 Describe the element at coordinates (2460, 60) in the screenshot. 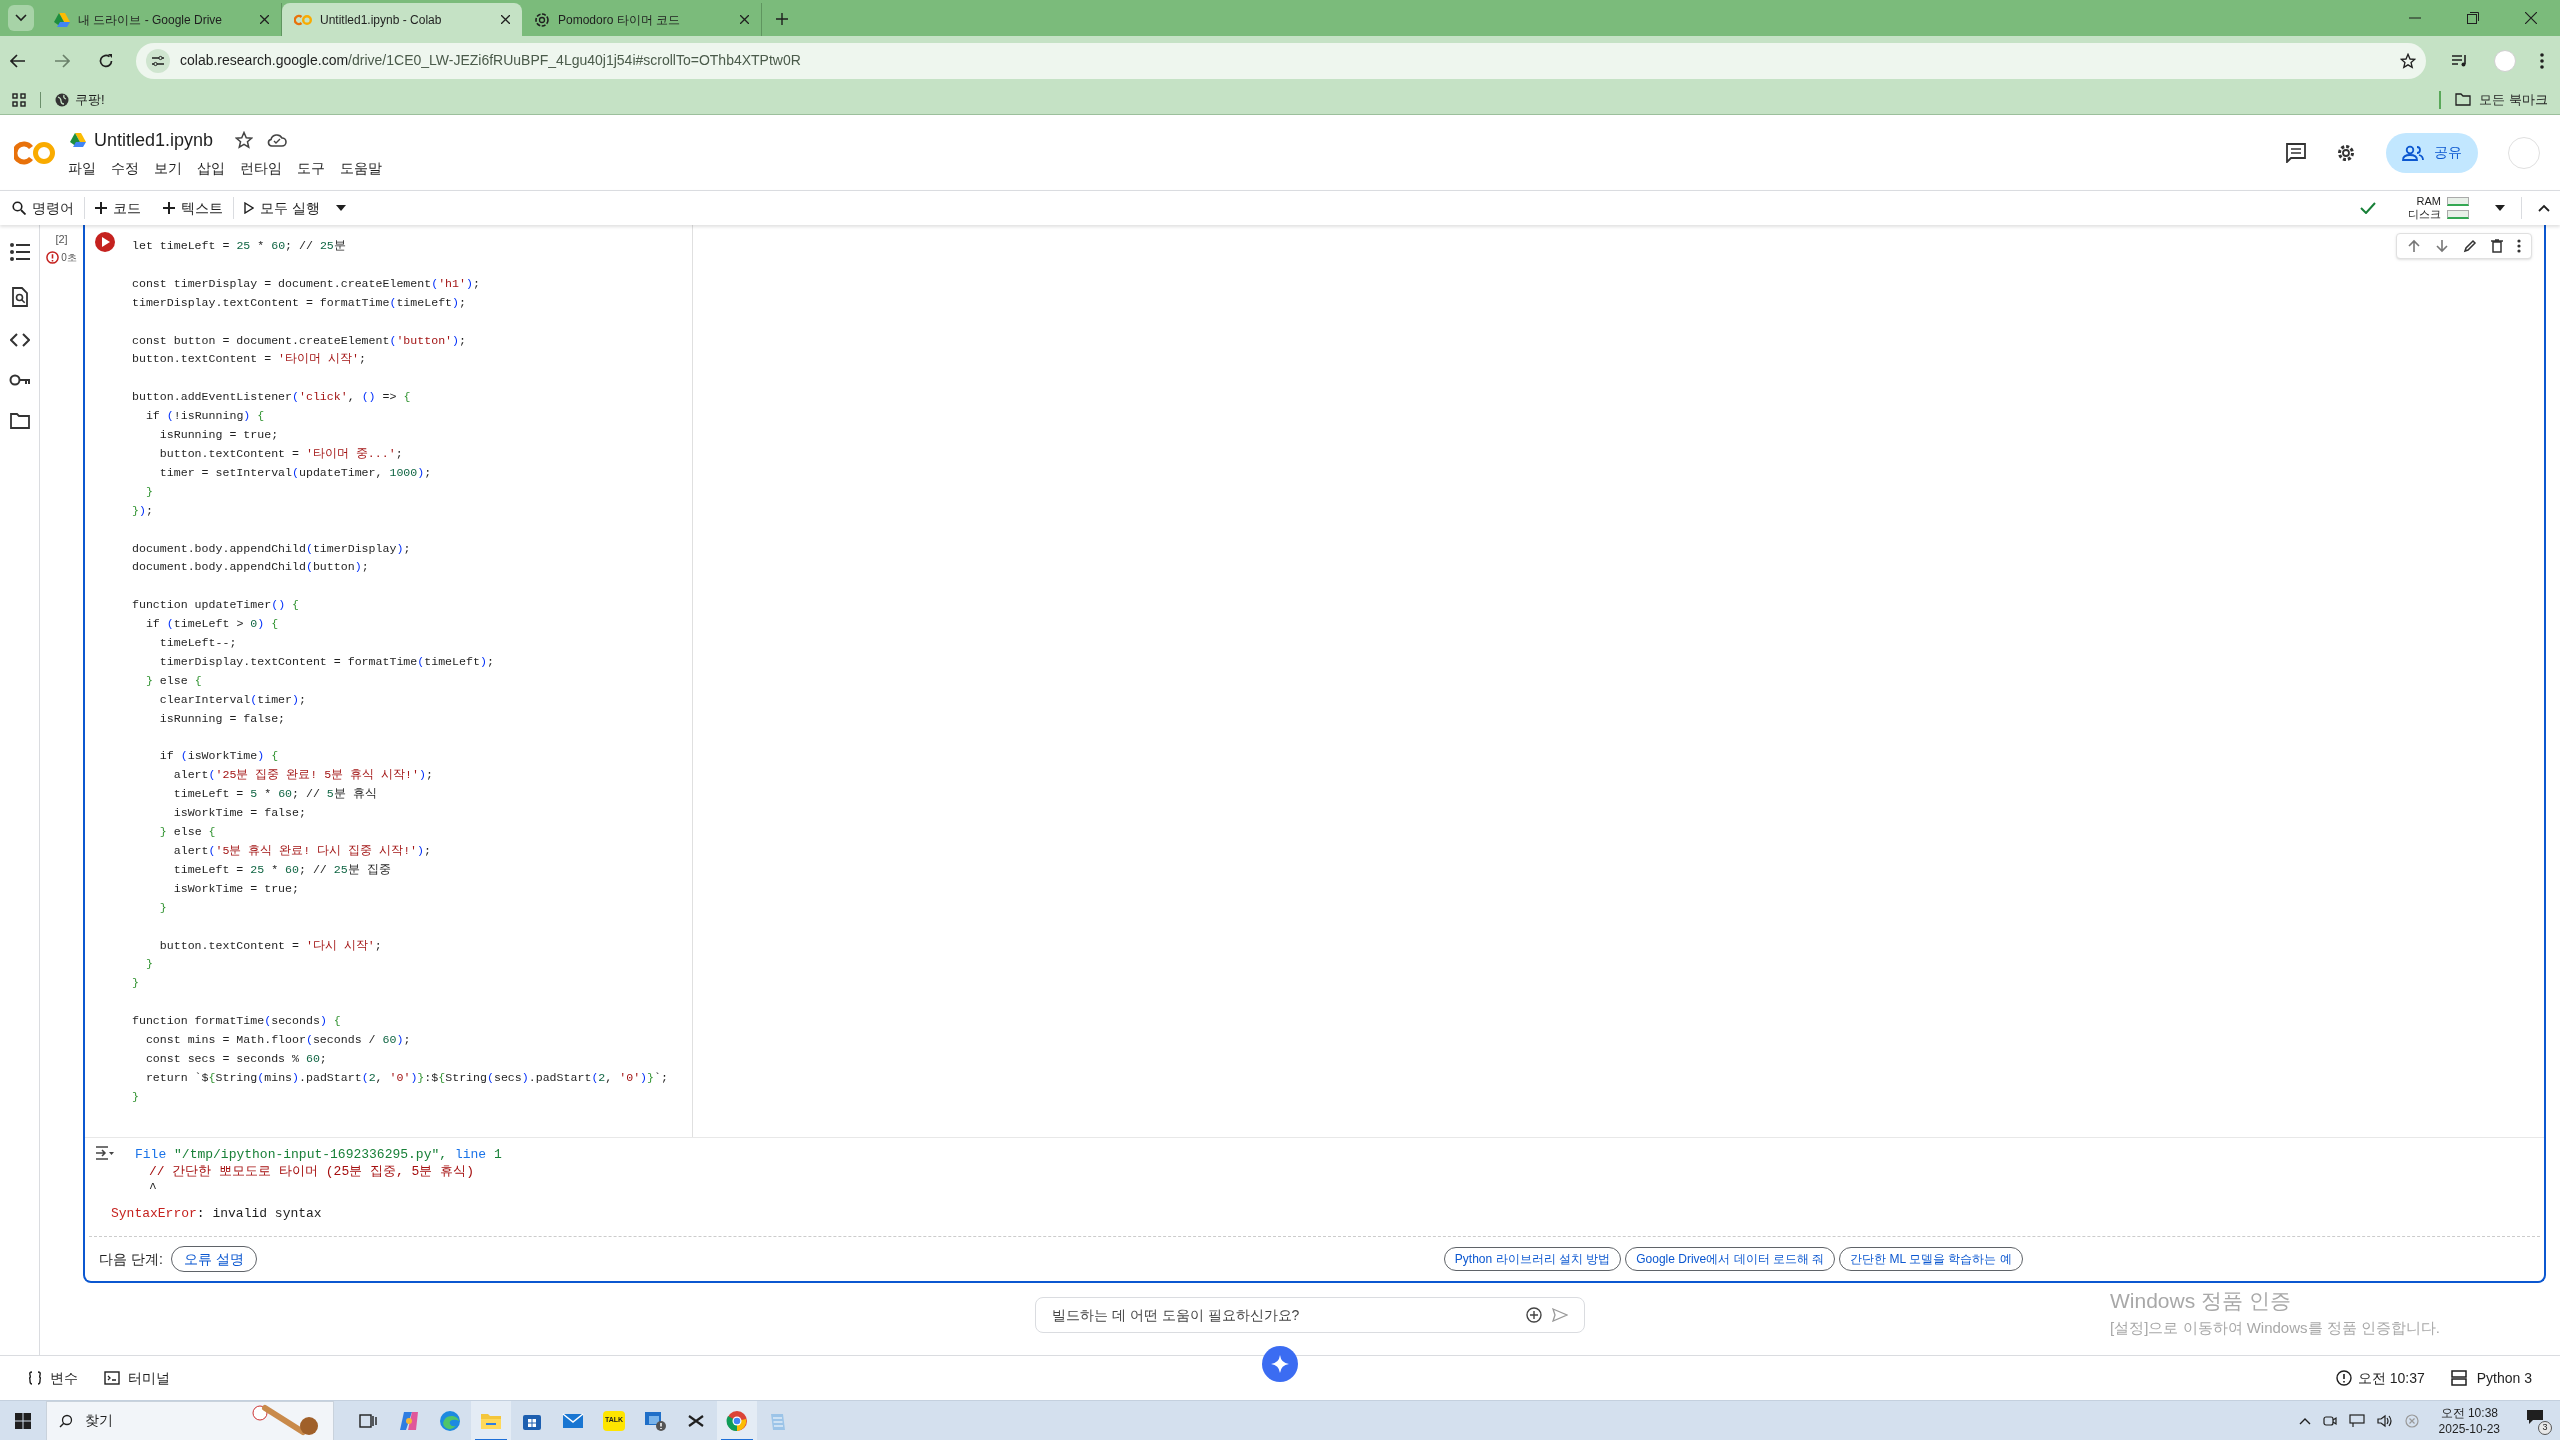

I see `media-control-icon` at that location.